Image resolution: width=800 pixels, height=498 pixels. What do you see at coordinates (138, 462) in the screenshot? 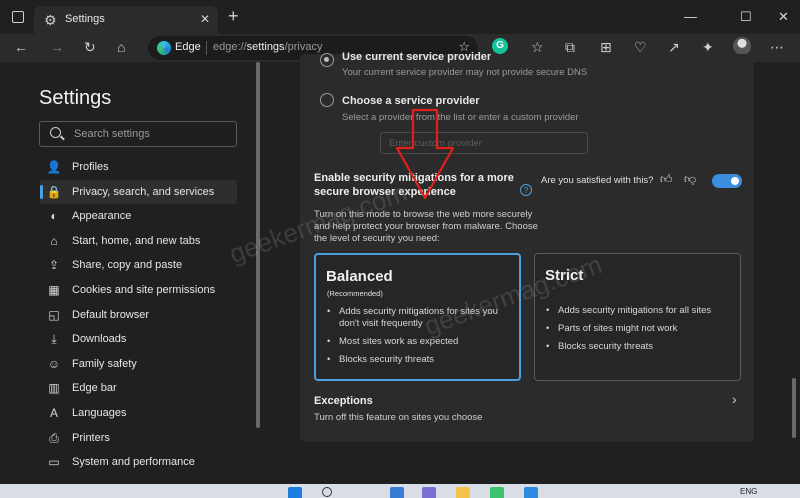
I see `sidebar-item-system-and-performance: ▭ System and performance` at bounding box center [138, 462].